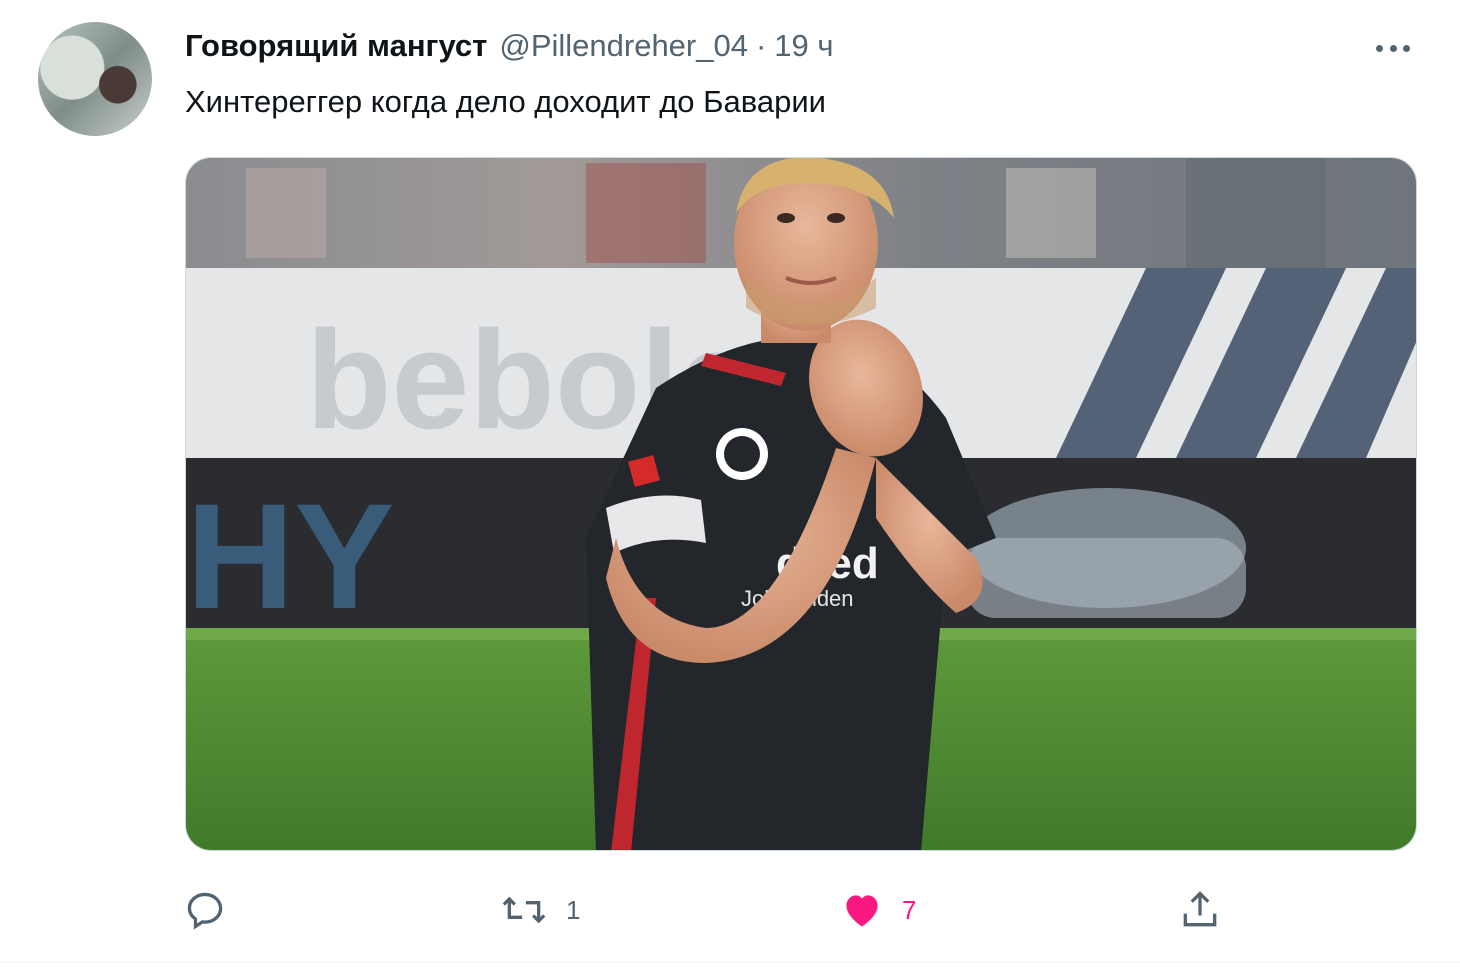 The image size is (1460, 971). Describe the element at coordinates (573, 909) in the screenshot. I see `retweet-count: 1` at that location.